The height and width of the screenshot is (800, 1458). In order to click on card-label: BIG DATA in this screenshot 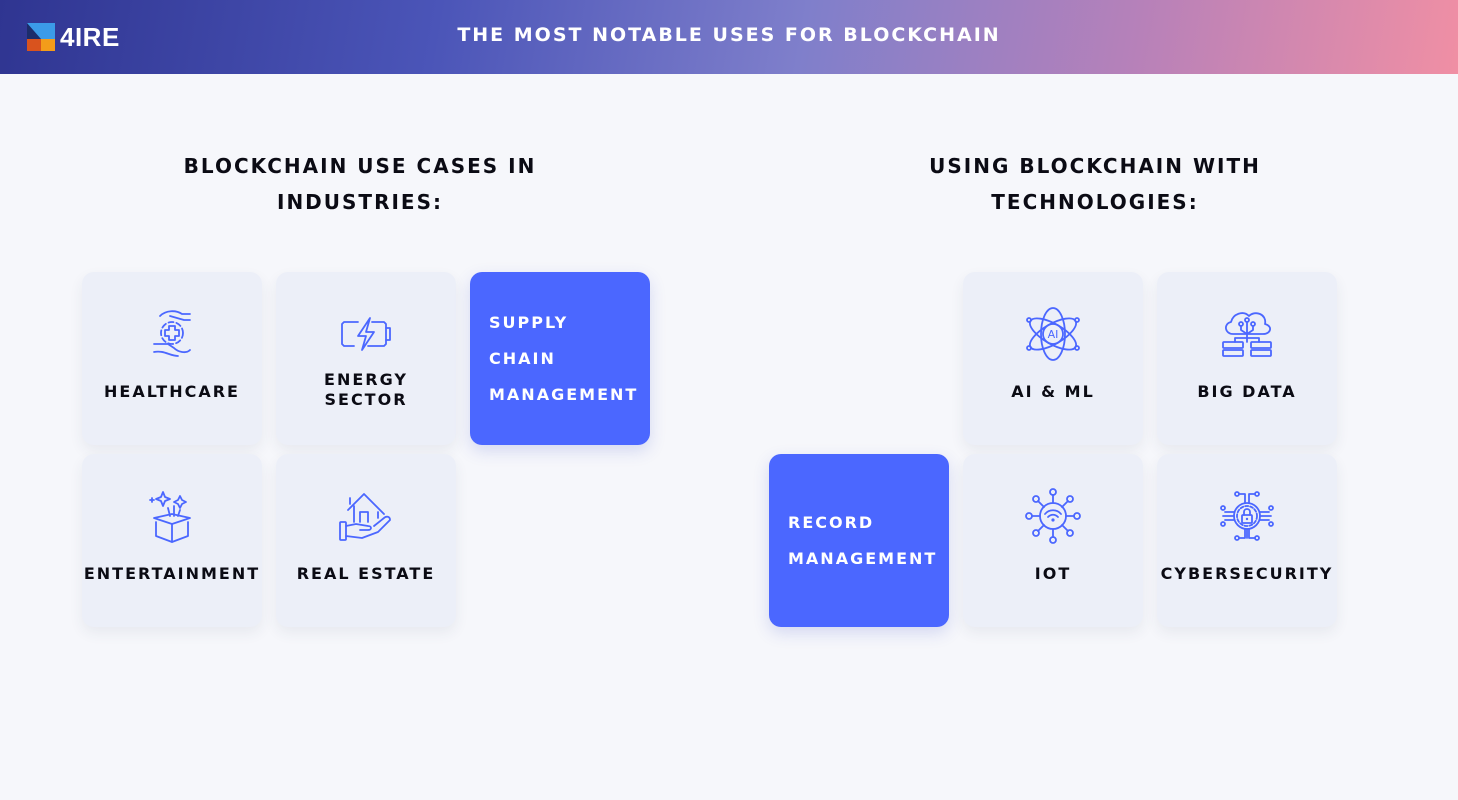, I will do `click(1247, 391)`.